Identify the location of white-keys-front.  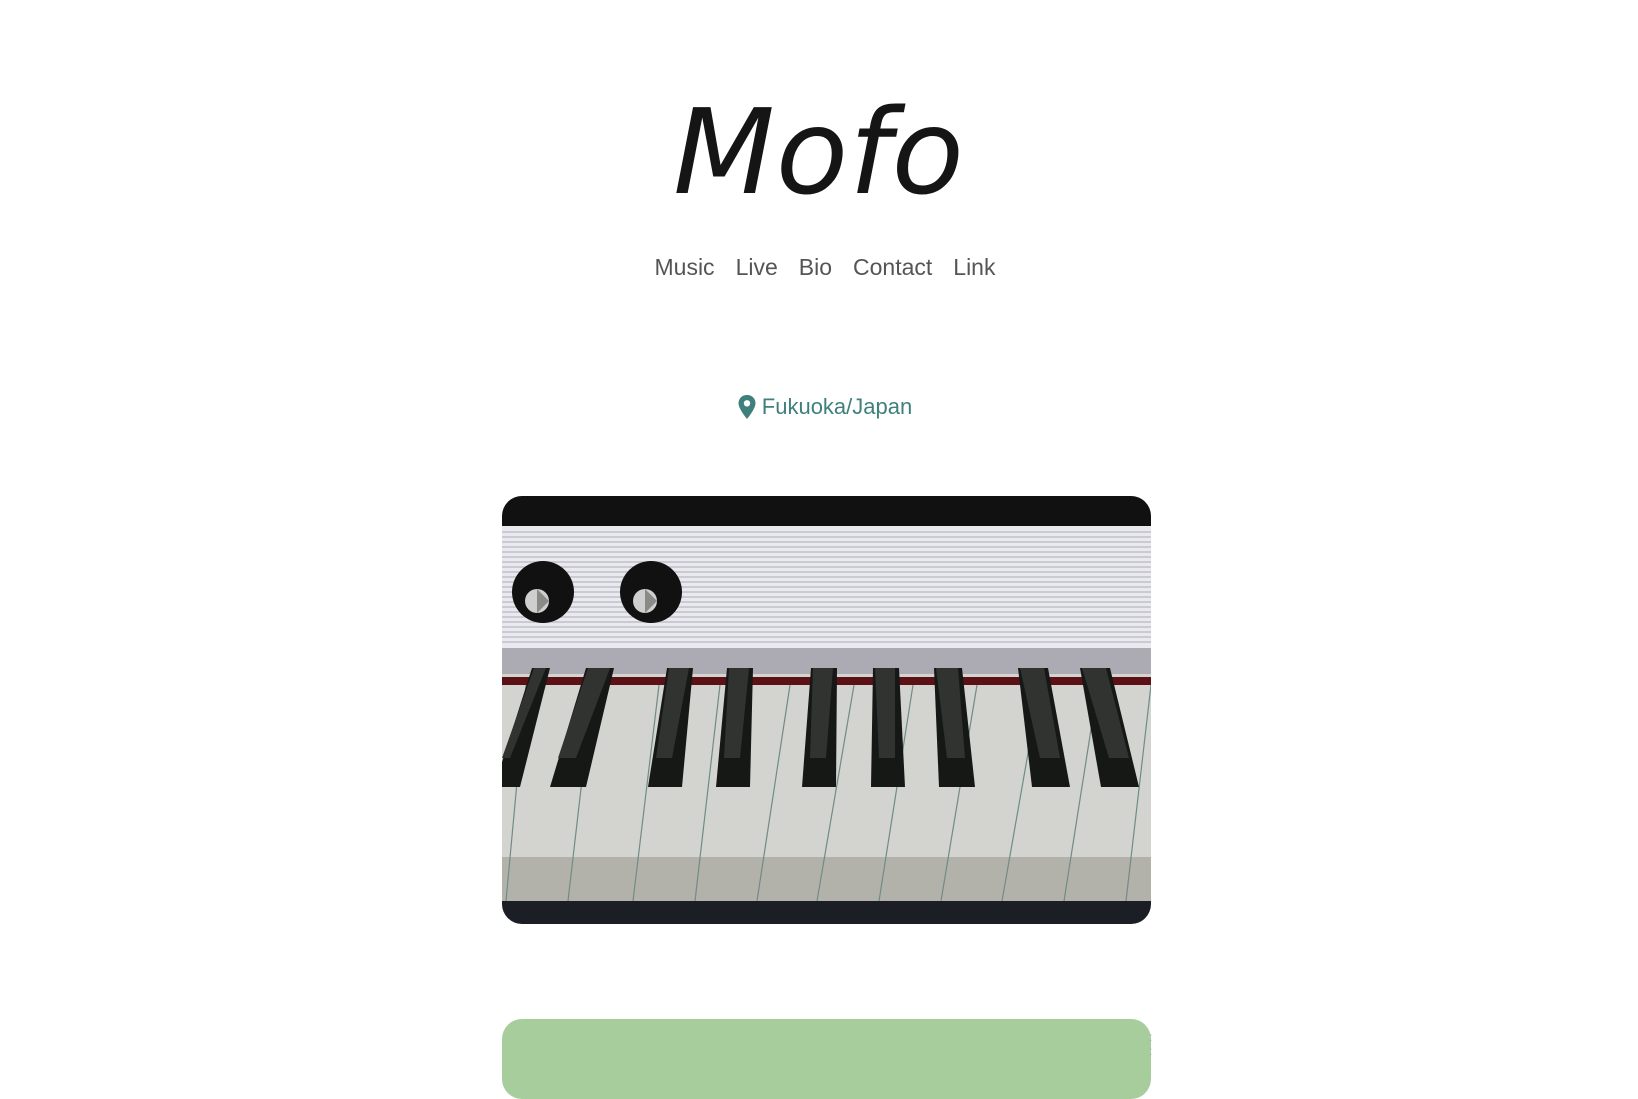
(826, 879).